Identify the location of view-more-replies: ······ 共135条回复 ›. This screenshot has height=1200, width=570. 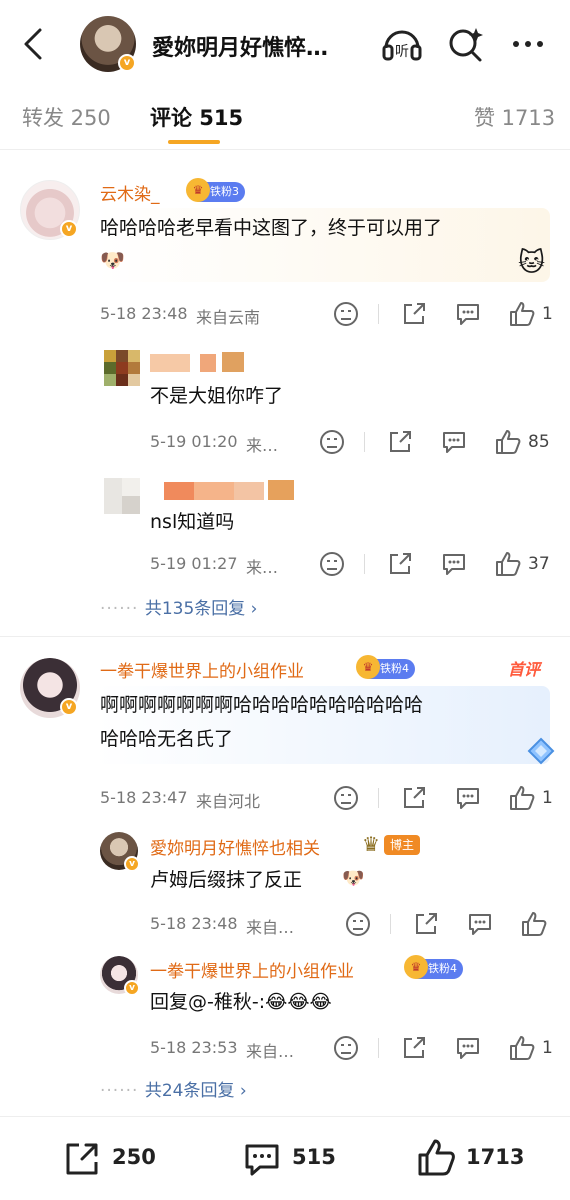
(178, 606).